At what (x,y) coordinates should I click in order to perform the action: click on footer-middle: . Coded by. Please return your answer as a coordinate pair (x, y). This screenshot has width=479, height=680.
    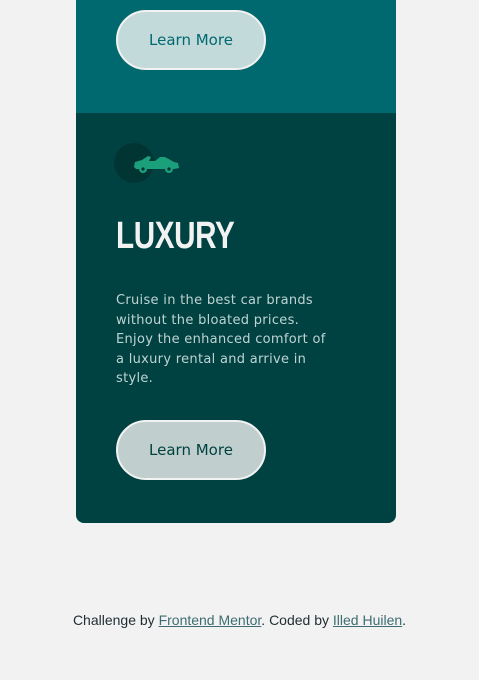
    Looking at the image, I should click on (297, 620).